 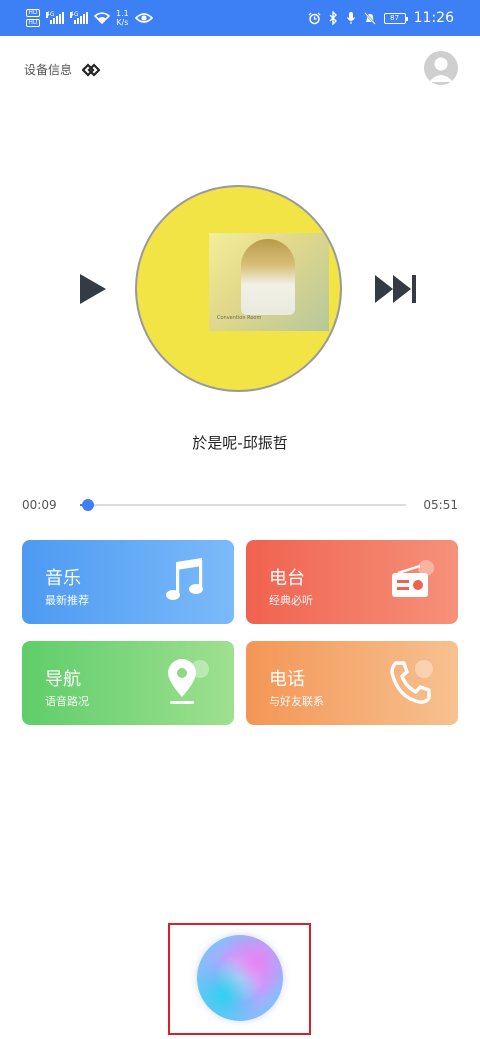 What do you see at coordinates (128, 683) in the screenshot?
I see `navigation-tile: 导航 语音路况` at bounding box center [128, 683].